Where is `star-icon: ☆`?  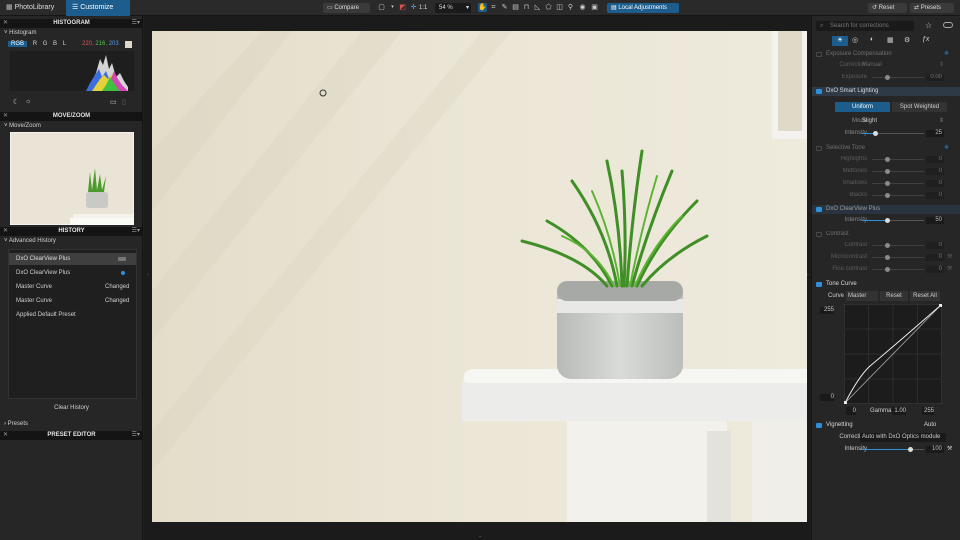 star-icon: ☆ is located at coordinates (928, 25).